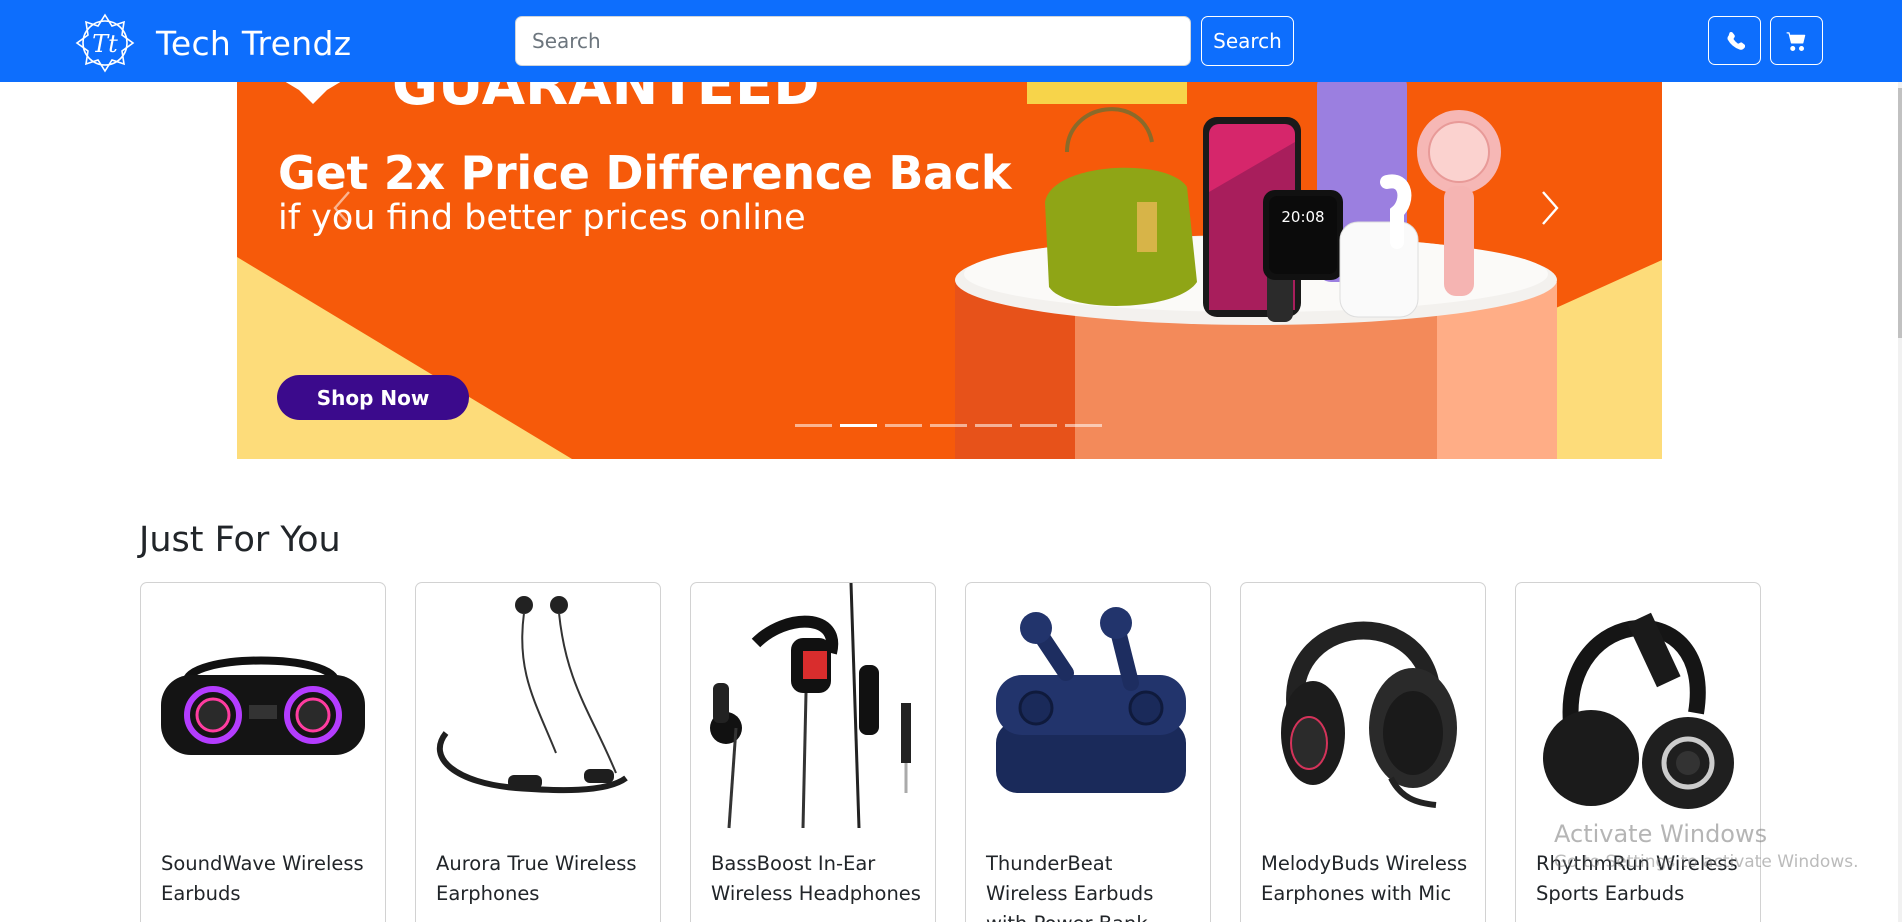 The image size is (1902, 922). I want to click on product-card: MelodyBuds Wireless Earphones with Mic, so click(1363, 752).